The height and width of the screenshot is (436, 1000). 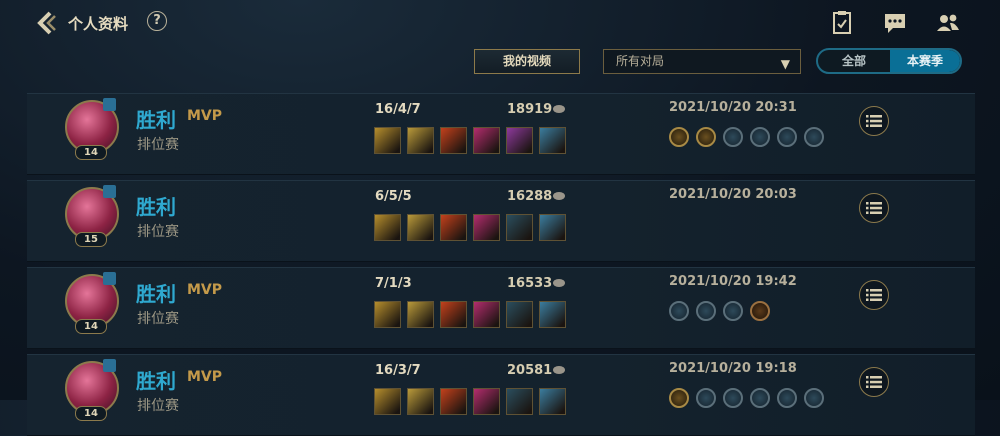 What do you see at coordinates (47, 23) in the screenshot?
I see `back-arrow-icon` at bounding box center [47, 23].